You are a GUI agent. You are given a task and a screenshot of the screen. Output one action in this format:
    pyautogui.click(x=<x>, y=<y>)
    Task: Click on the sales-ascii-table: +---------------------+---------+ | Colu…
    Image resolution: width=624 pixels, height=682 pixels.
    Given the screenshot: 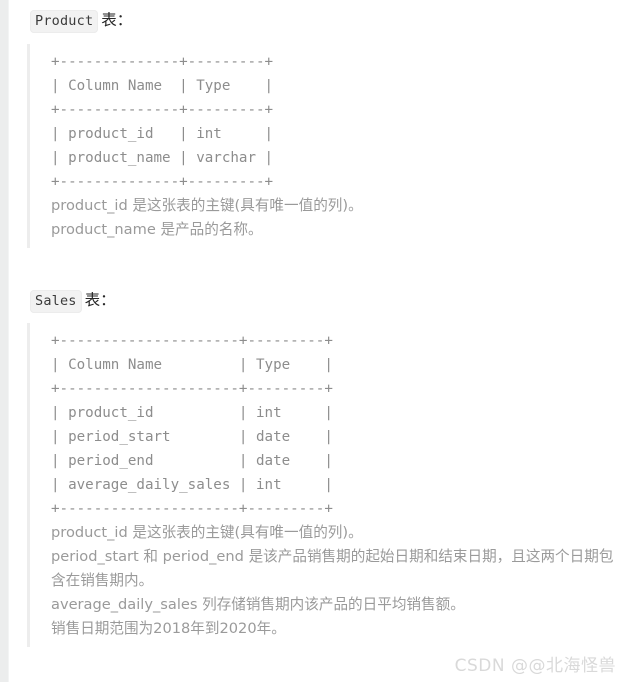 What is the action you would take?
    pyautogui.click(x=192, y=425)
    